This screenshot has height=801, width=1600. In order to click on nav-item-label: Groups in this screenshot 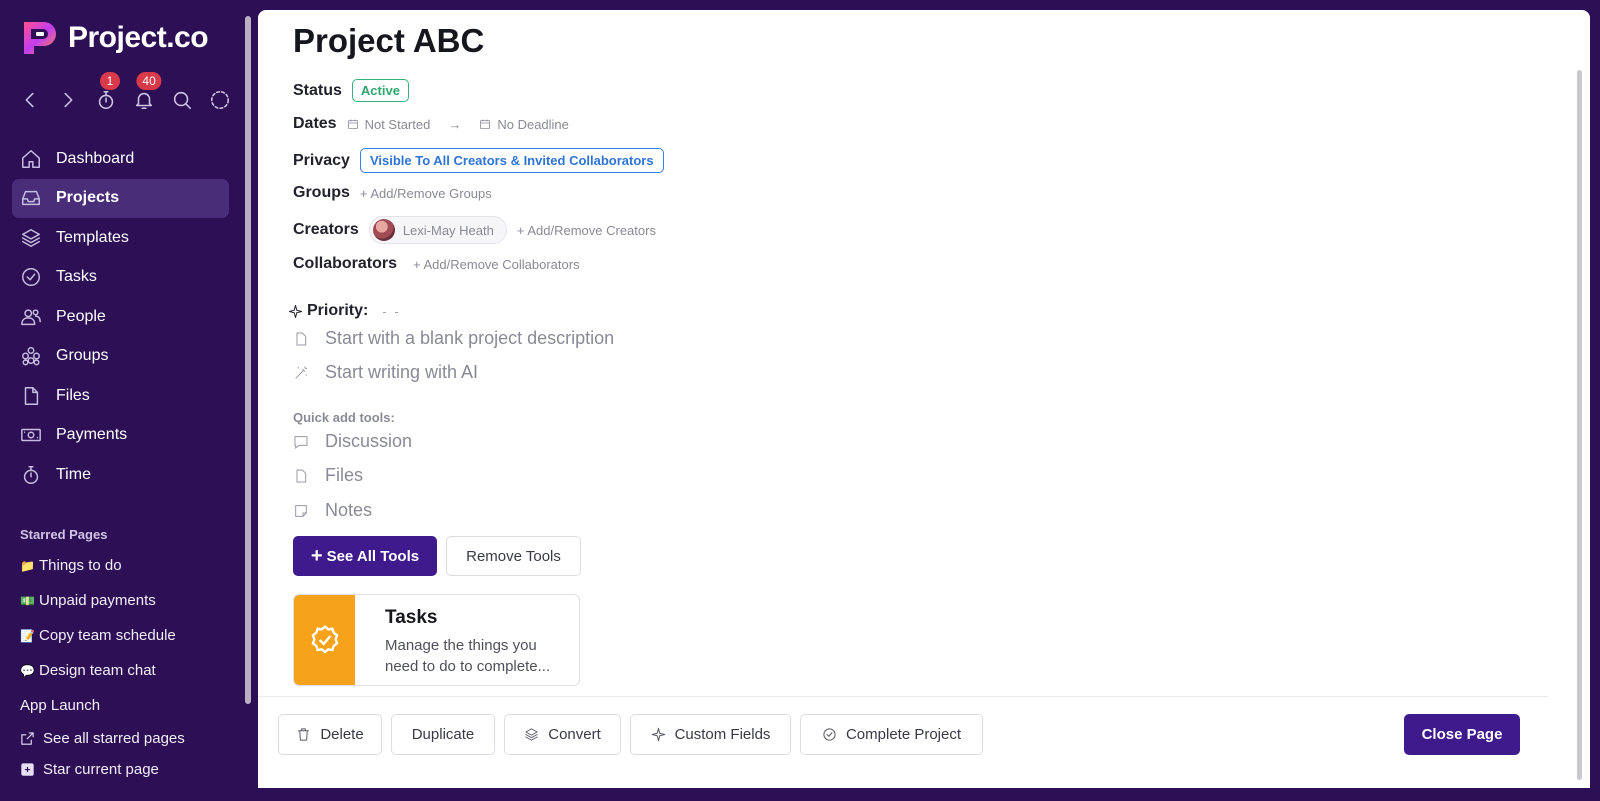, I will do `click(82, 356)`.